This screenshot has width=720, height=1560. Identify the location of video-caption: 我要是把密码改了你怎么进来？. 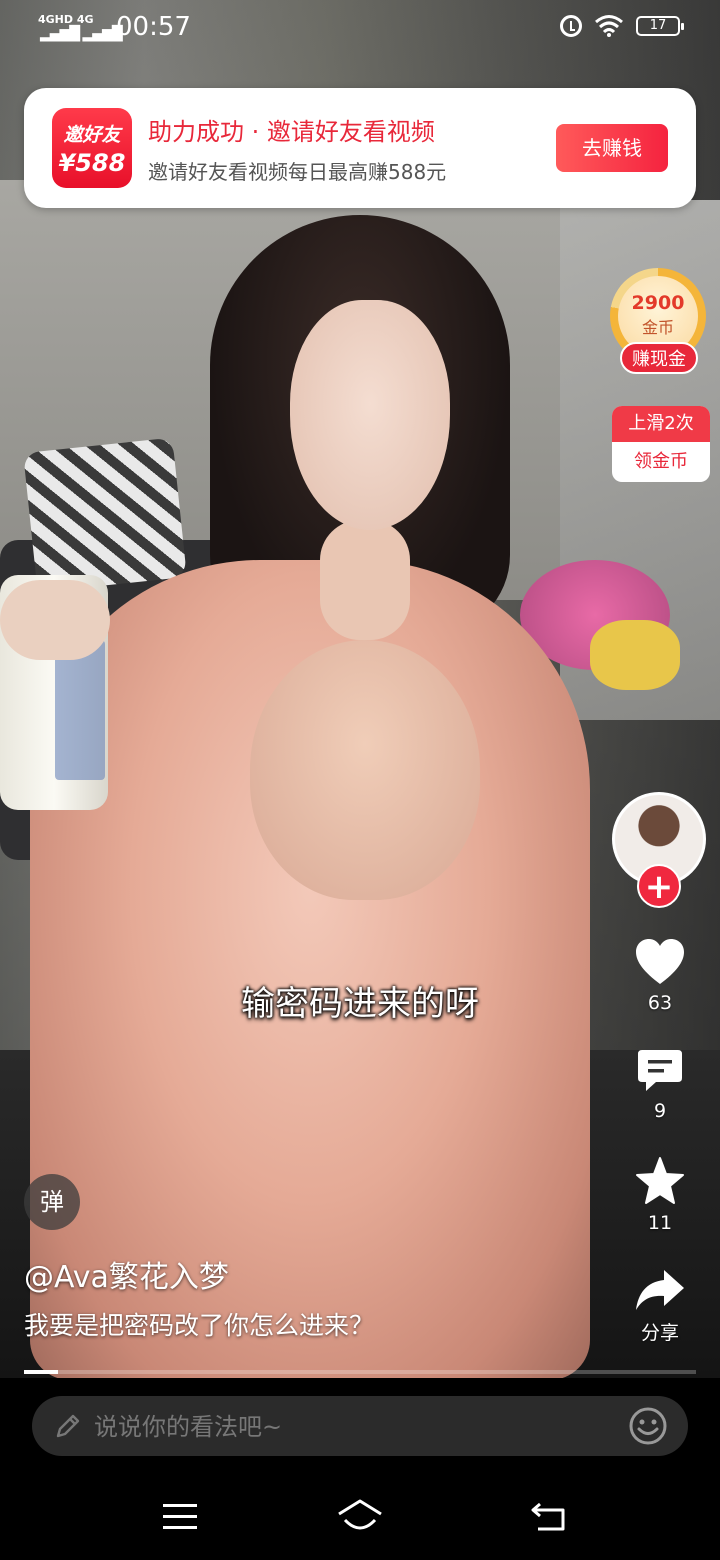
(199, 1325).